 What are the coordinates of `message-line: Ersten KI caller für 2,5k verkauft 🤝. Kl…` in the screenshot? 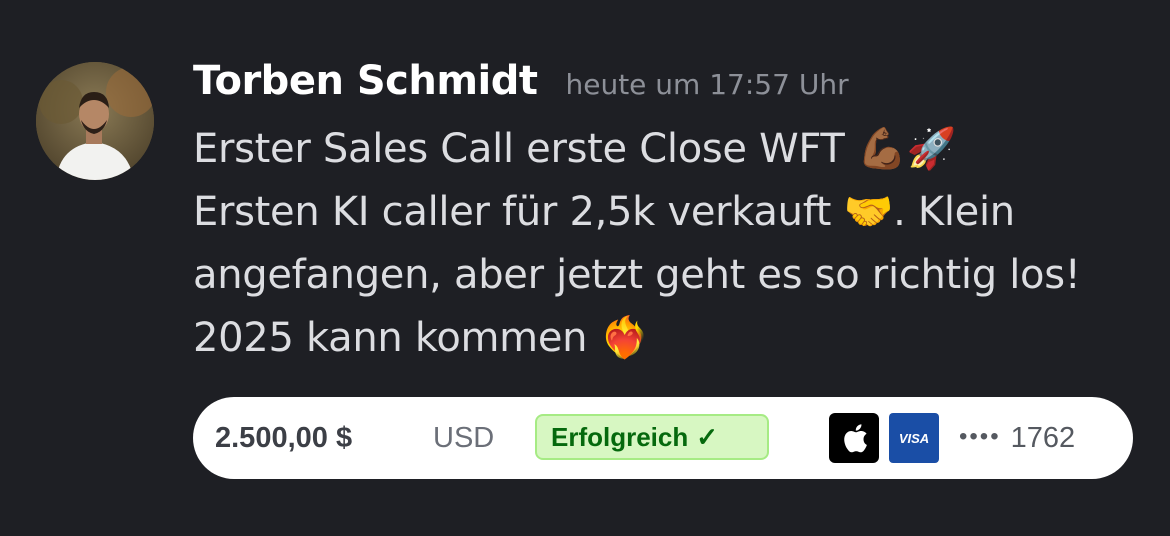 It's located at (673, 212).